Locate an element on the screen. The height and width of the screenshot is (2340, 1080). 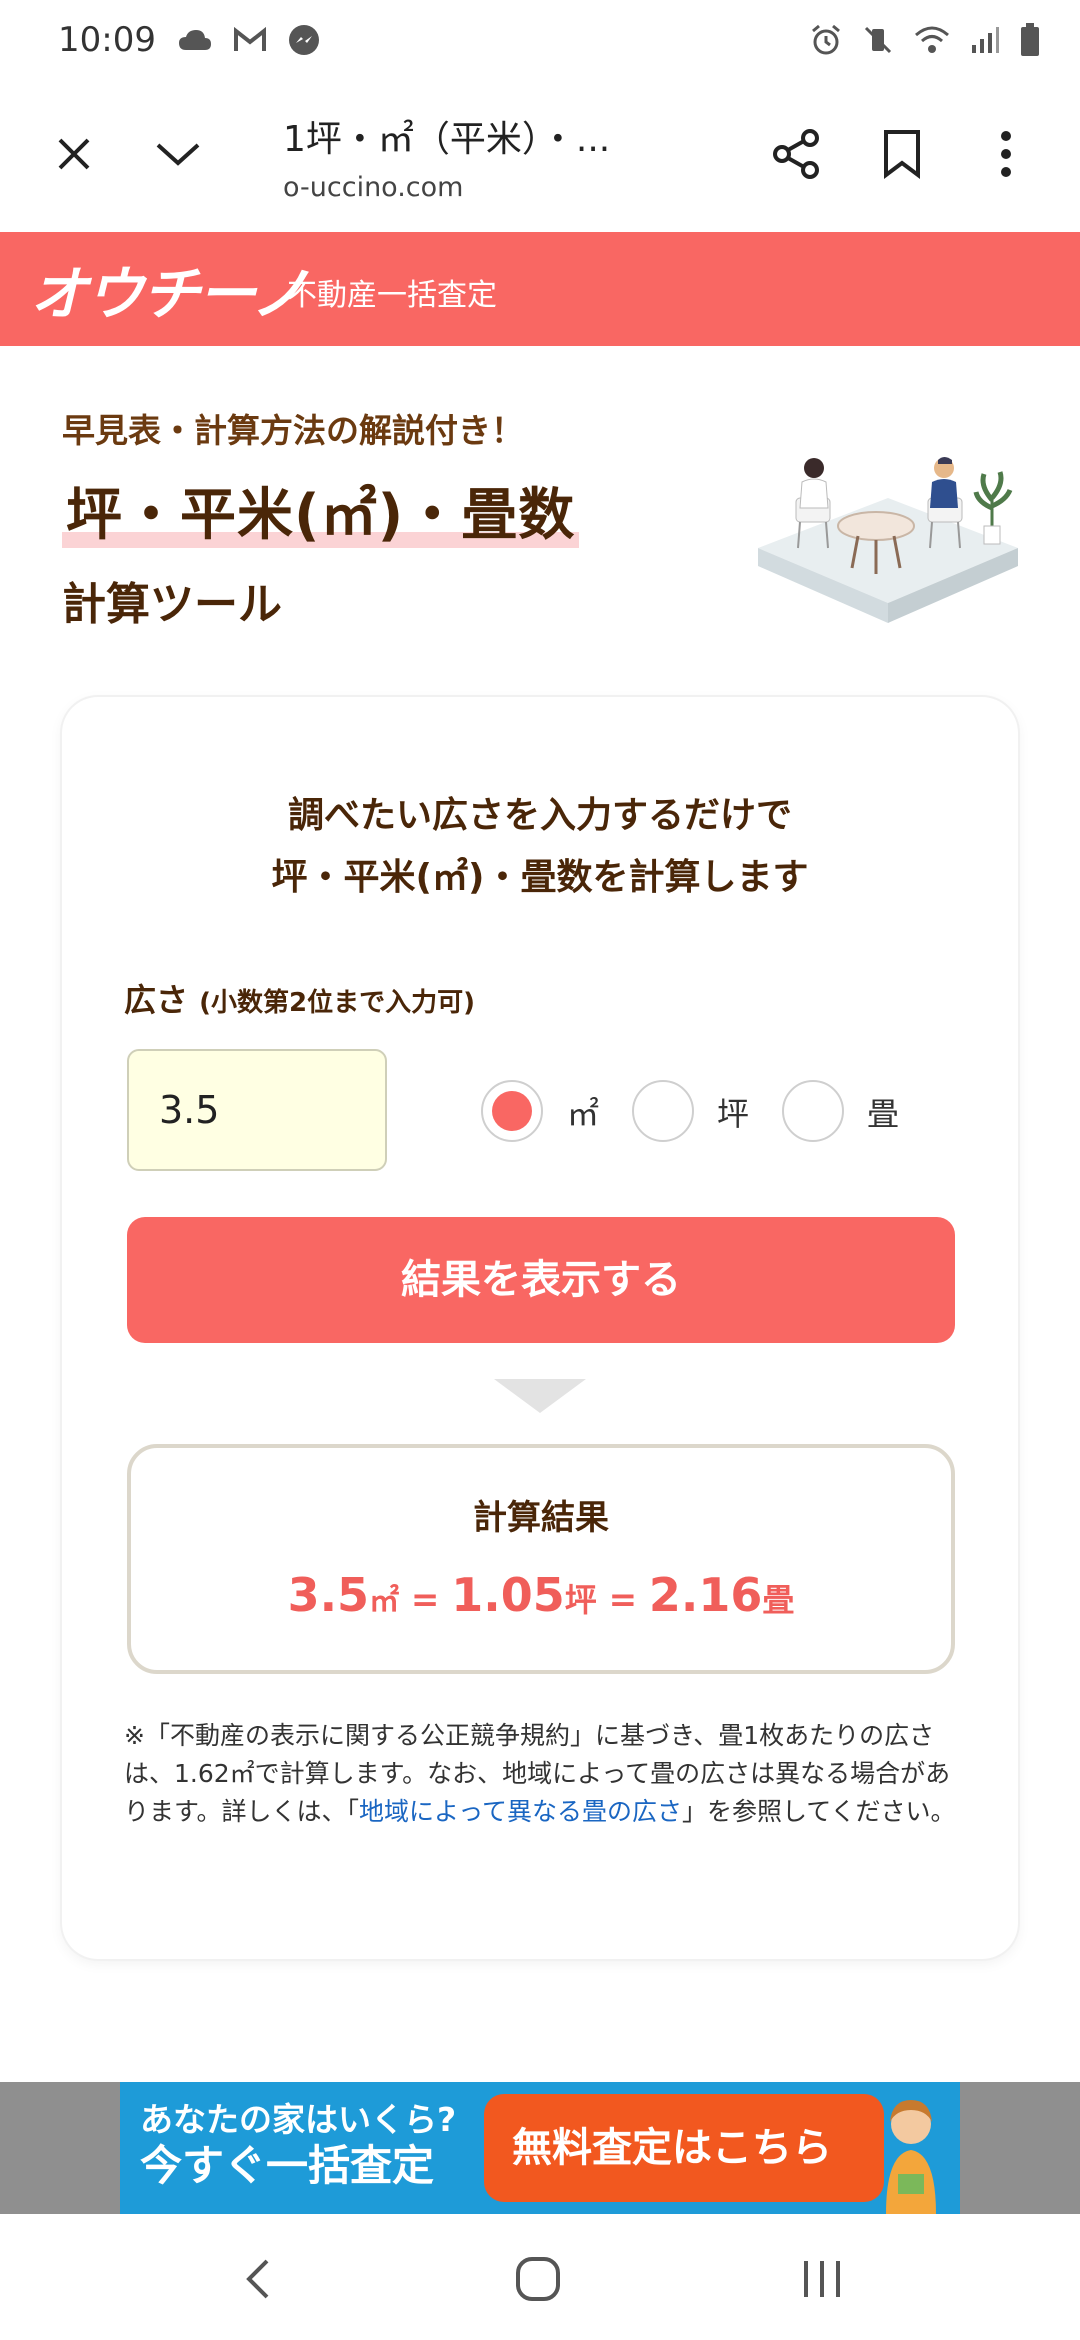
area-field-label: 広さ (小数第2位まで入力可) is located at coordinates (300, 1000).